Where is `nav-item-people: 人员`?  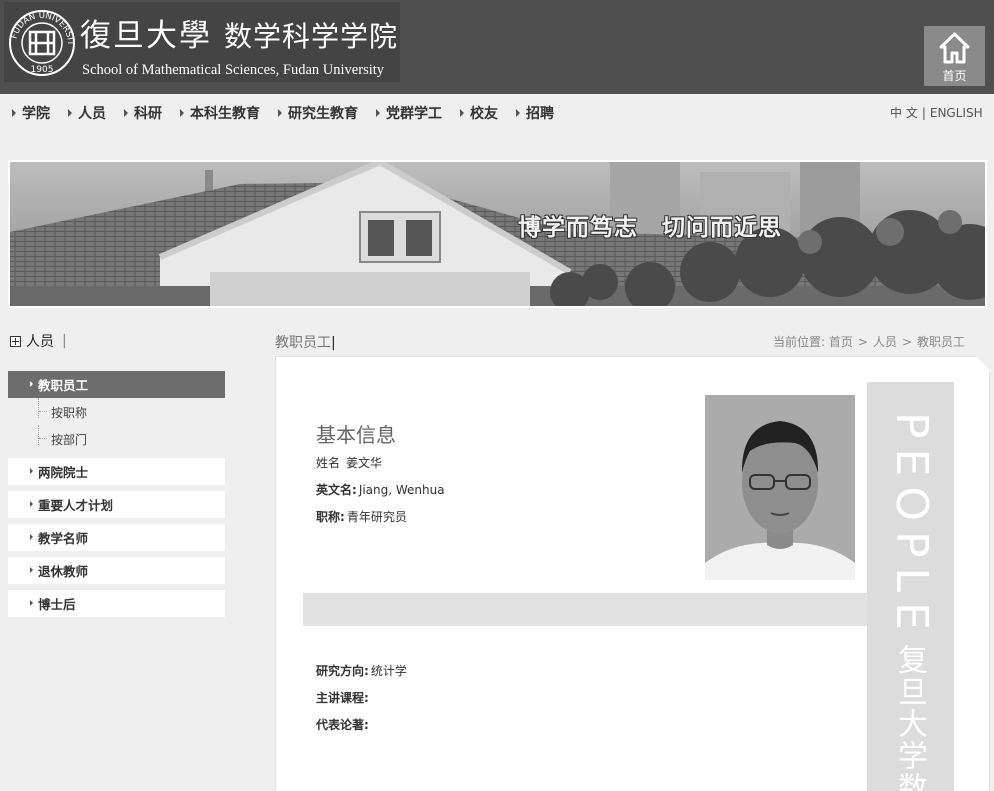 nav-item-people: 人员 is located at coordinates (87, 113).